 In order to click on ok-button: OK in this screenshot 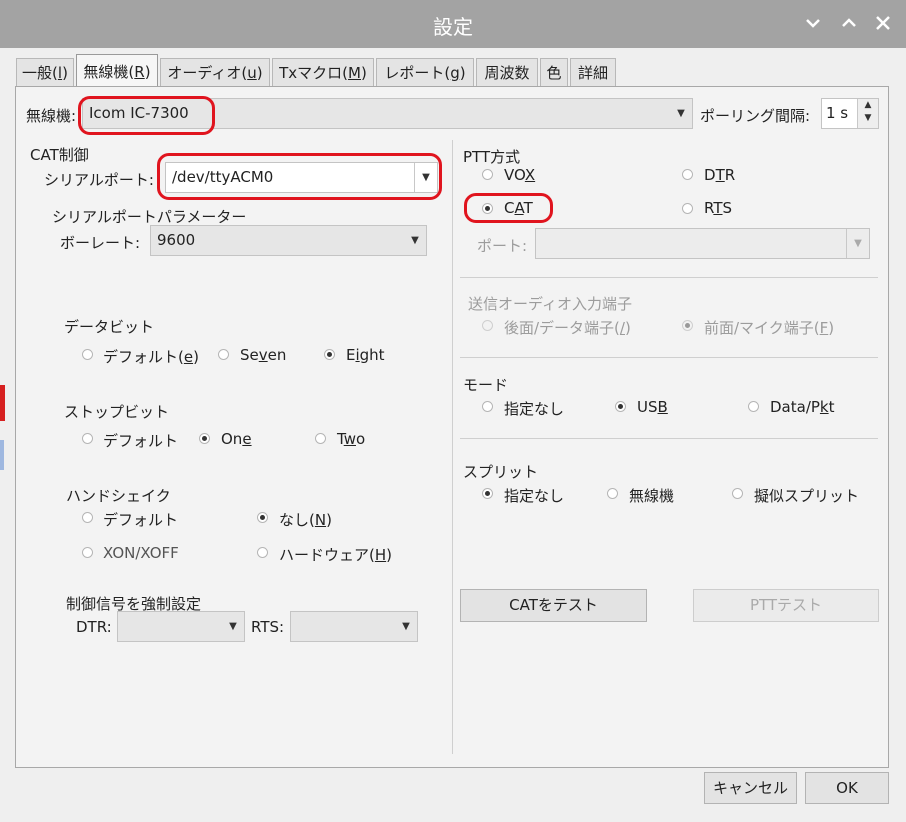, I will do `click(847, 788)`.